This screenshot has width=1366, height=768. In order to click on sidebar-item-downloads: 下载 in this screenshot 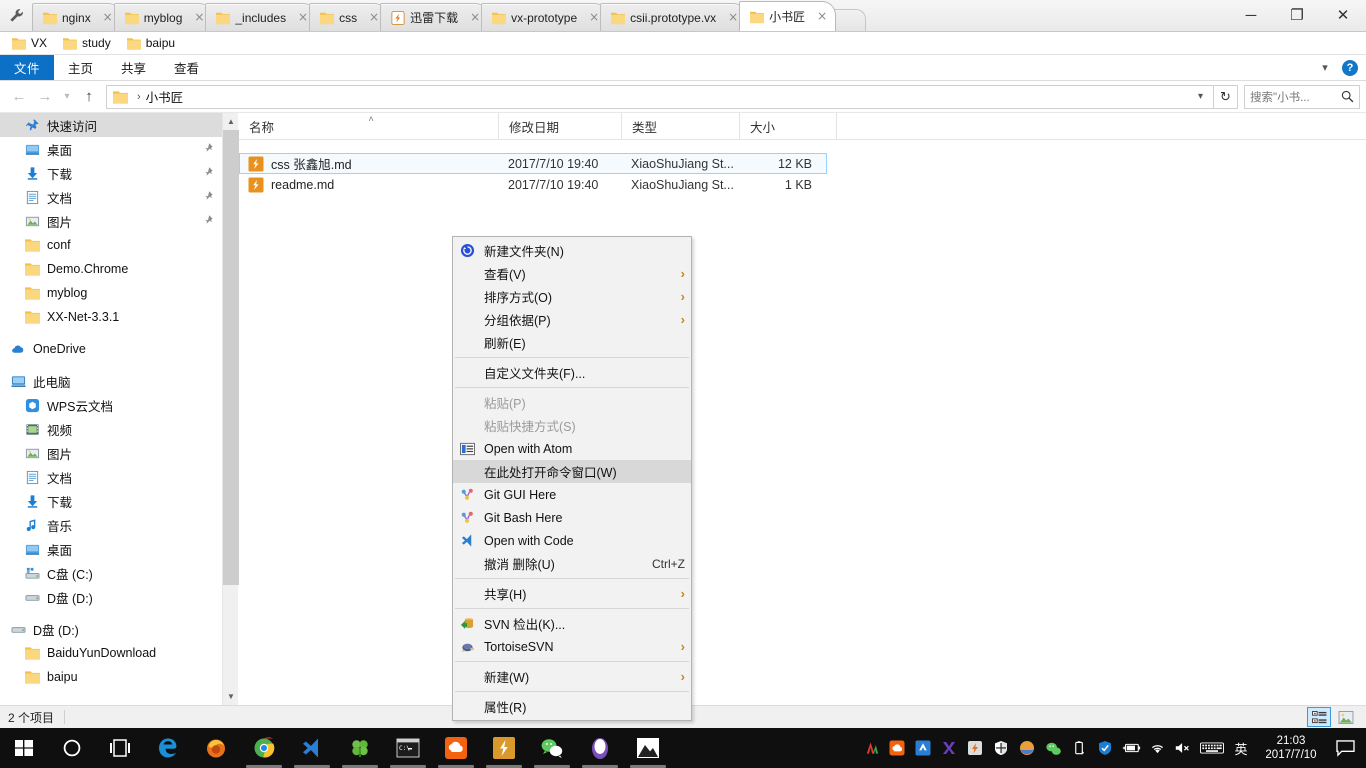, I will do `click(111, 173)`.